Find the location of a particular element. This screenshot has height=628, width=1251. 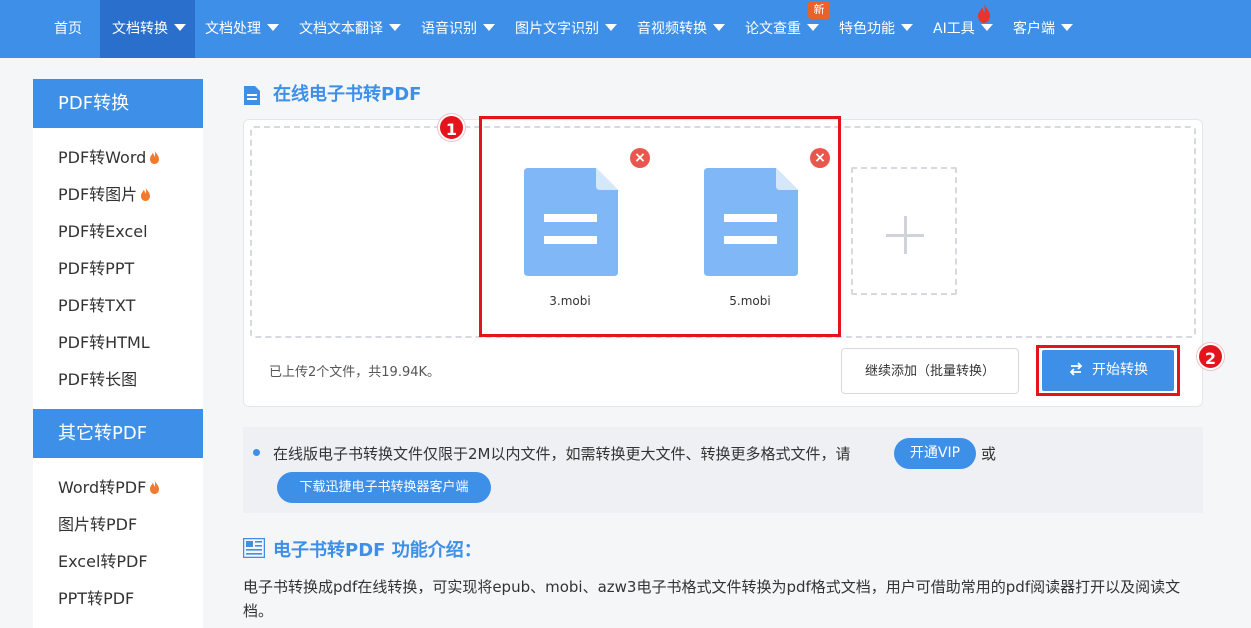

nav-speech: 语音识别 is located at coordinates (458, 29).